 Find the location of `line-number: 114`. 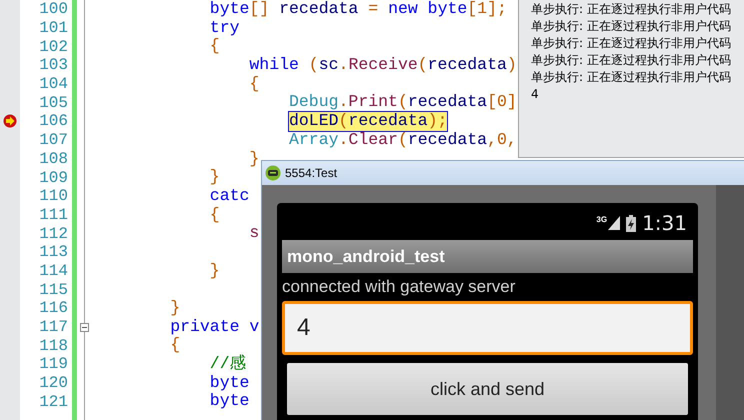

line-number: 114 is located at coordinates (53, 271).